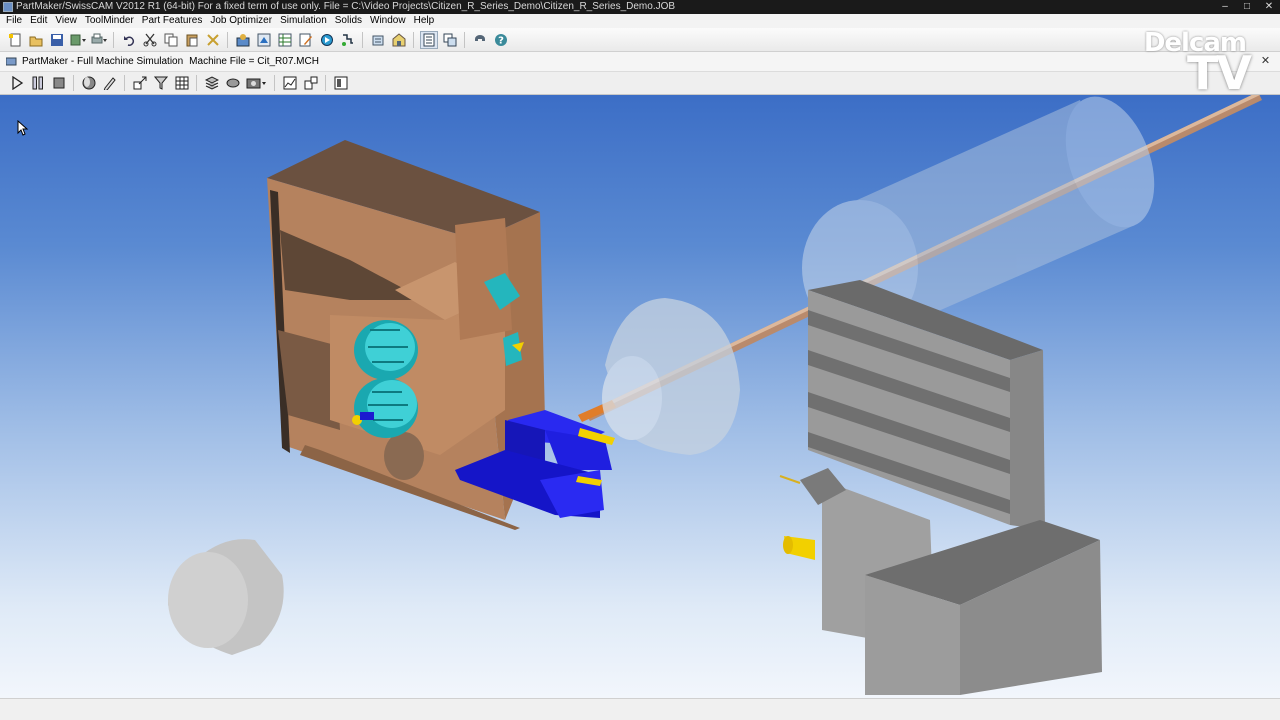  Describe the element at coordinates (1225, 7) in the screenshot. I see `minimize-button: –` at that location.